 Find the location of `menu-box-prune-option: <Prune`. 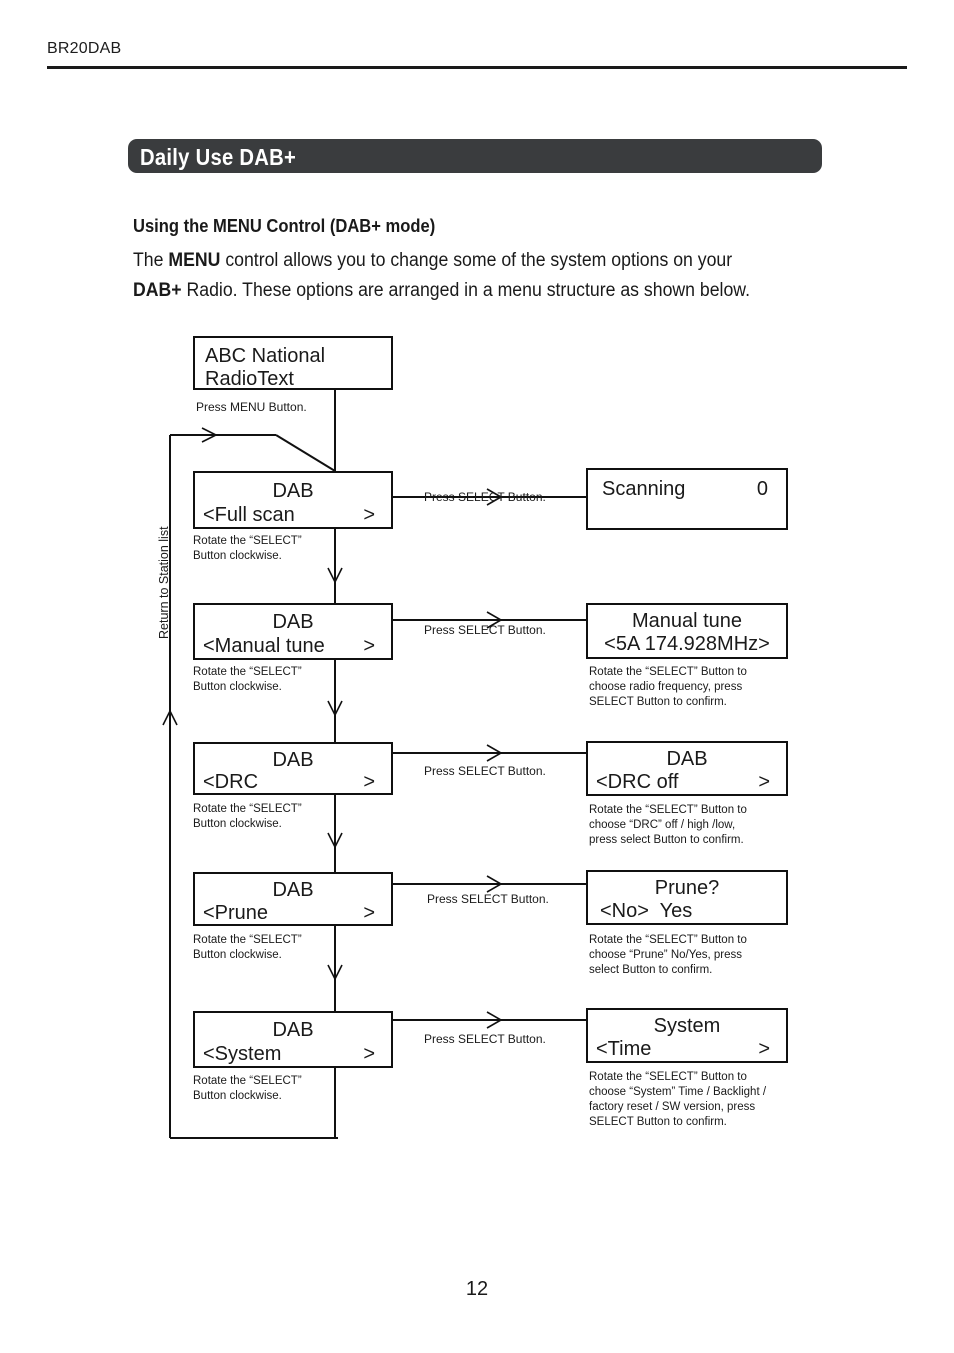

menu-box-prune-option: <Prune is located at coordinates (236, 913).